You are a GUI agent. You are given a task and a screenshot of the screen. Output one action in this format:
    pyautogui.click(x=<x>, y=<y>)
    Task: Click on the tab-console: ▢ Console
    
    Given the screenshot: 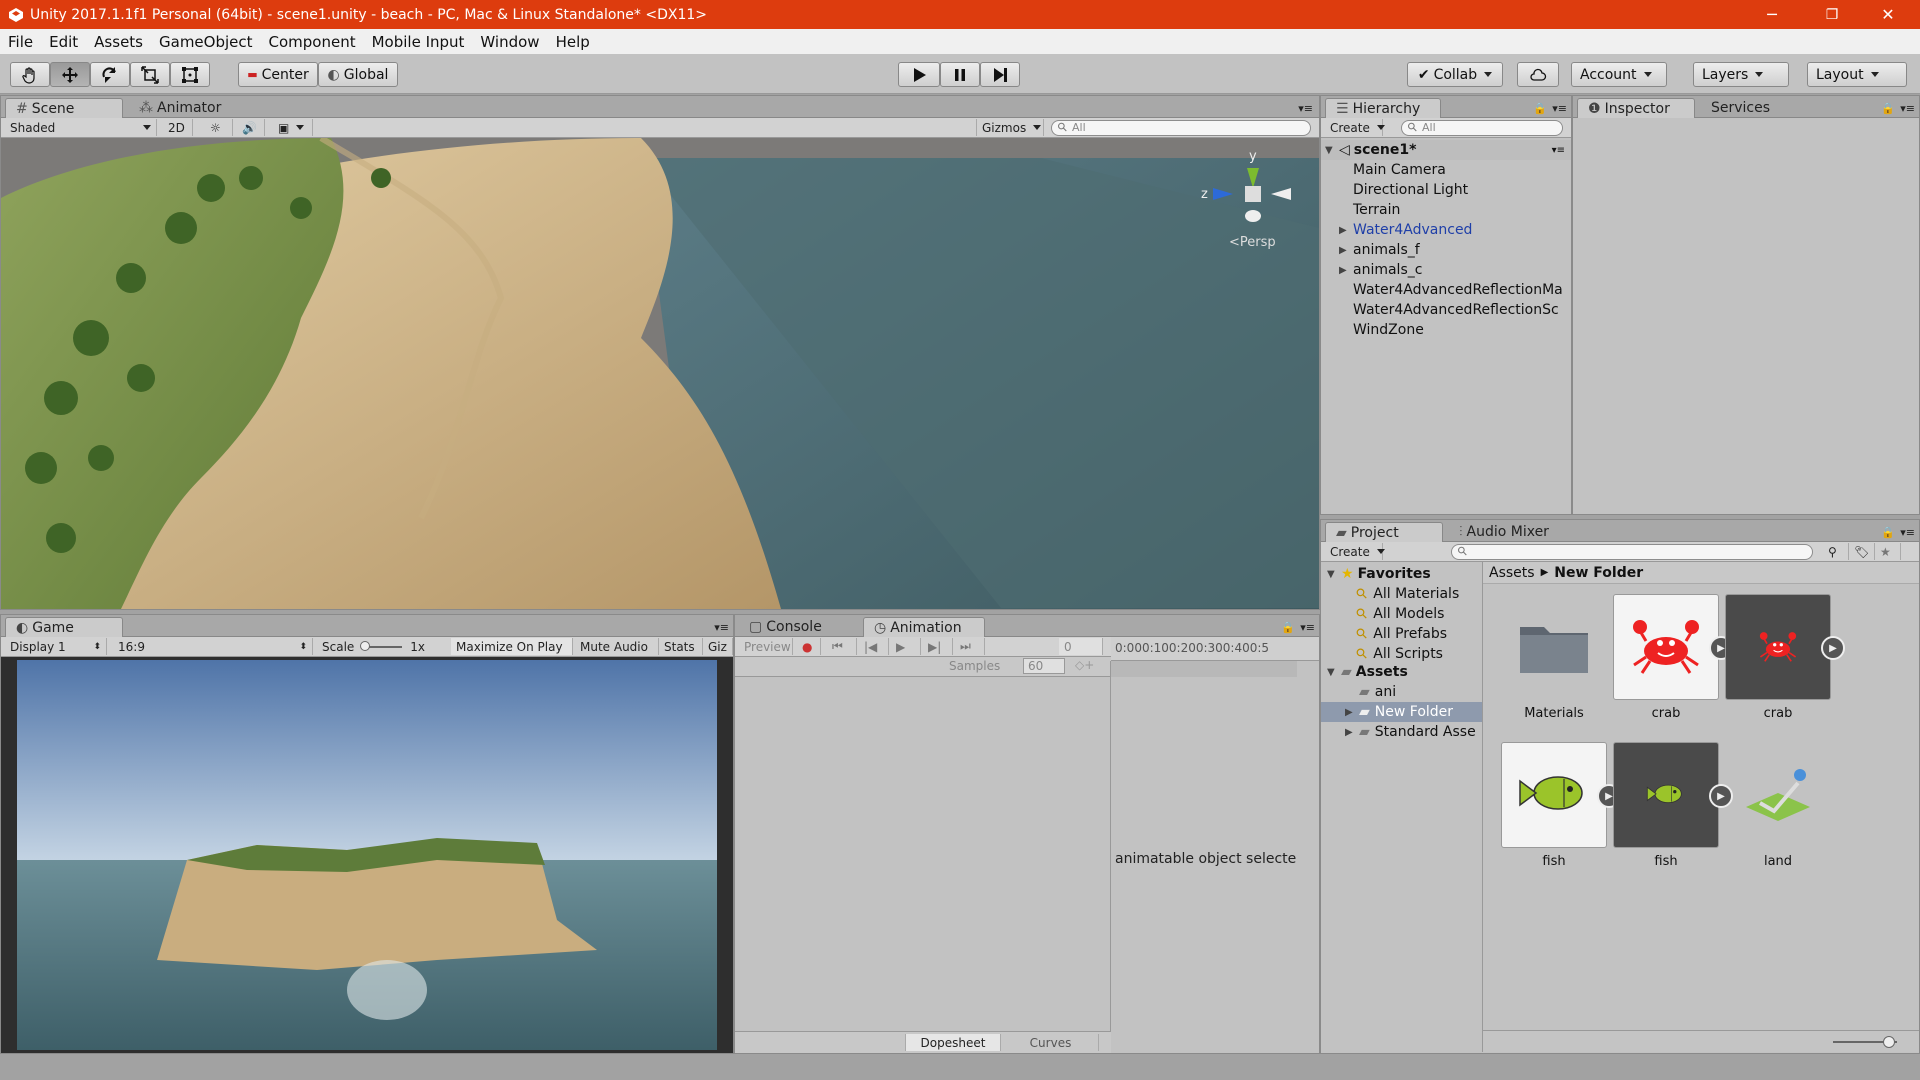 What is the action you would take?
    pyautogui.click(x=785, y=627)
    